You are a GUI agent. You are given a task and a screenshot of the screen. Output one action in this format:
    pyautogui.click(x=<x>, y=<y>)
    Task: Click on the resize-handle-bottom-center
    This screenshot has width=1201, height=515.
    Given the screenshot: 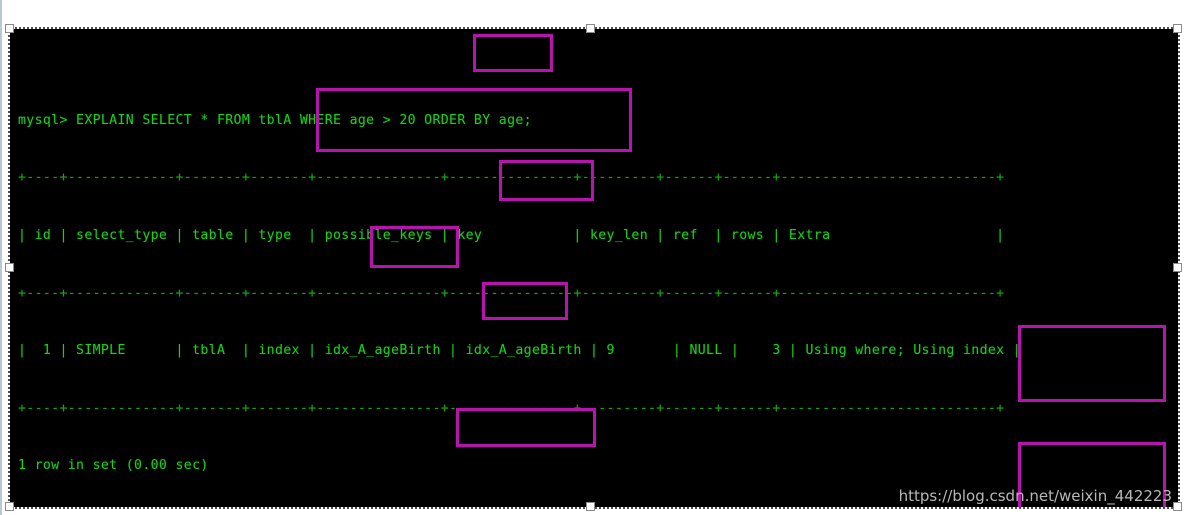 What is the action you would take?
    pyautogui.click(x=590, y=506)
    